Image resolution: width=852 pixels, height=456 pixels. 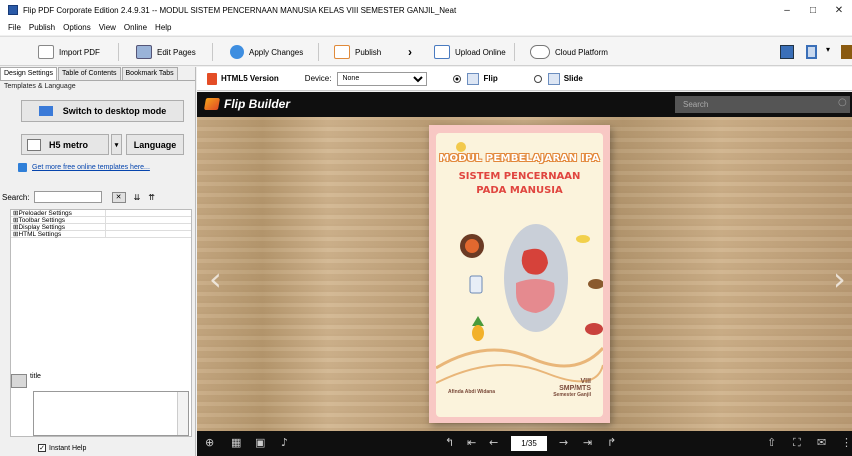 What do you see at coordinates (101, 220) in the screenshot?
I see `settings-row-toolbar: ⊞Toolbar Settings` at bounding box center [101, 220].